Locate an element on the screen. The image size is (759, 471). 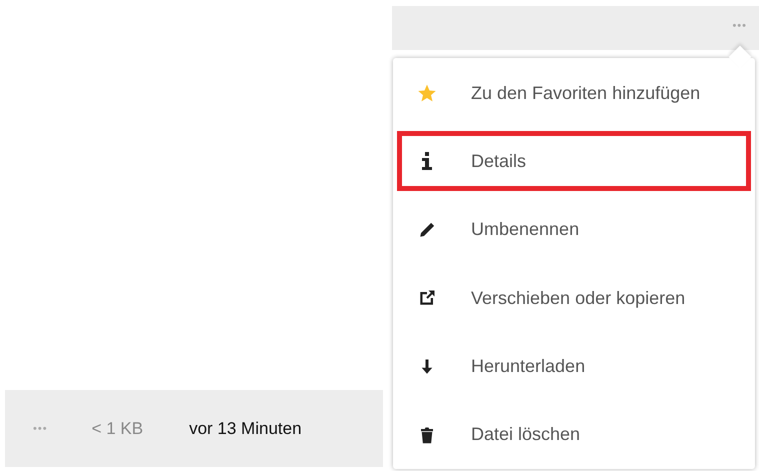
file-row: ••• < 1 KB vor 13 Minuten is located at coordinates (194, 428).